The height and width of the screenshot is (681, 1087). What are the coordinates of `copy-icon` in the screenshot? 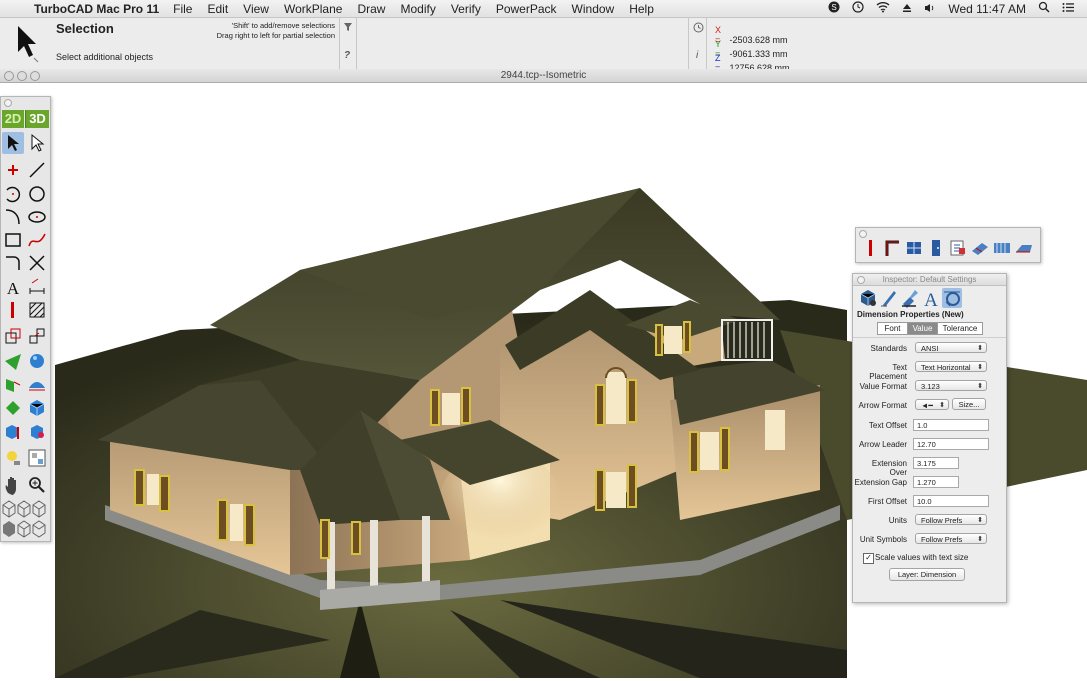 It's located at (37, 336).